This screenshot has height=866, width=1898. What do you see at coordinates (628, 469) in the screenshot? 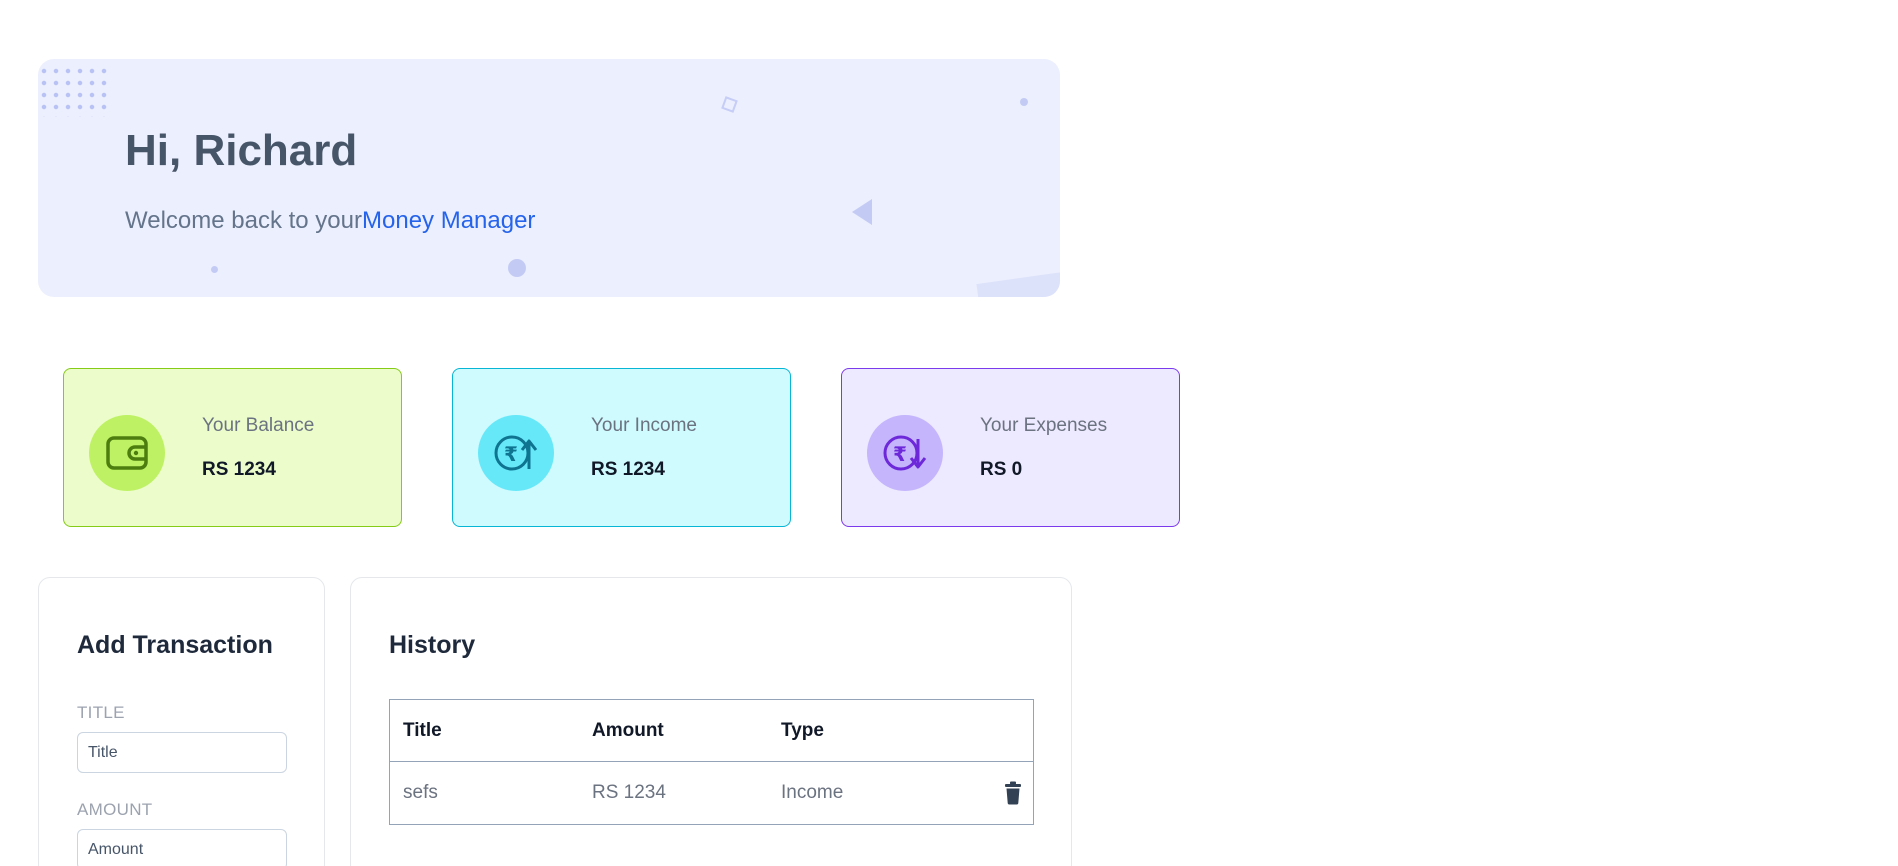
I see `income-value: RS 1234` at bounding box center [628, 469].